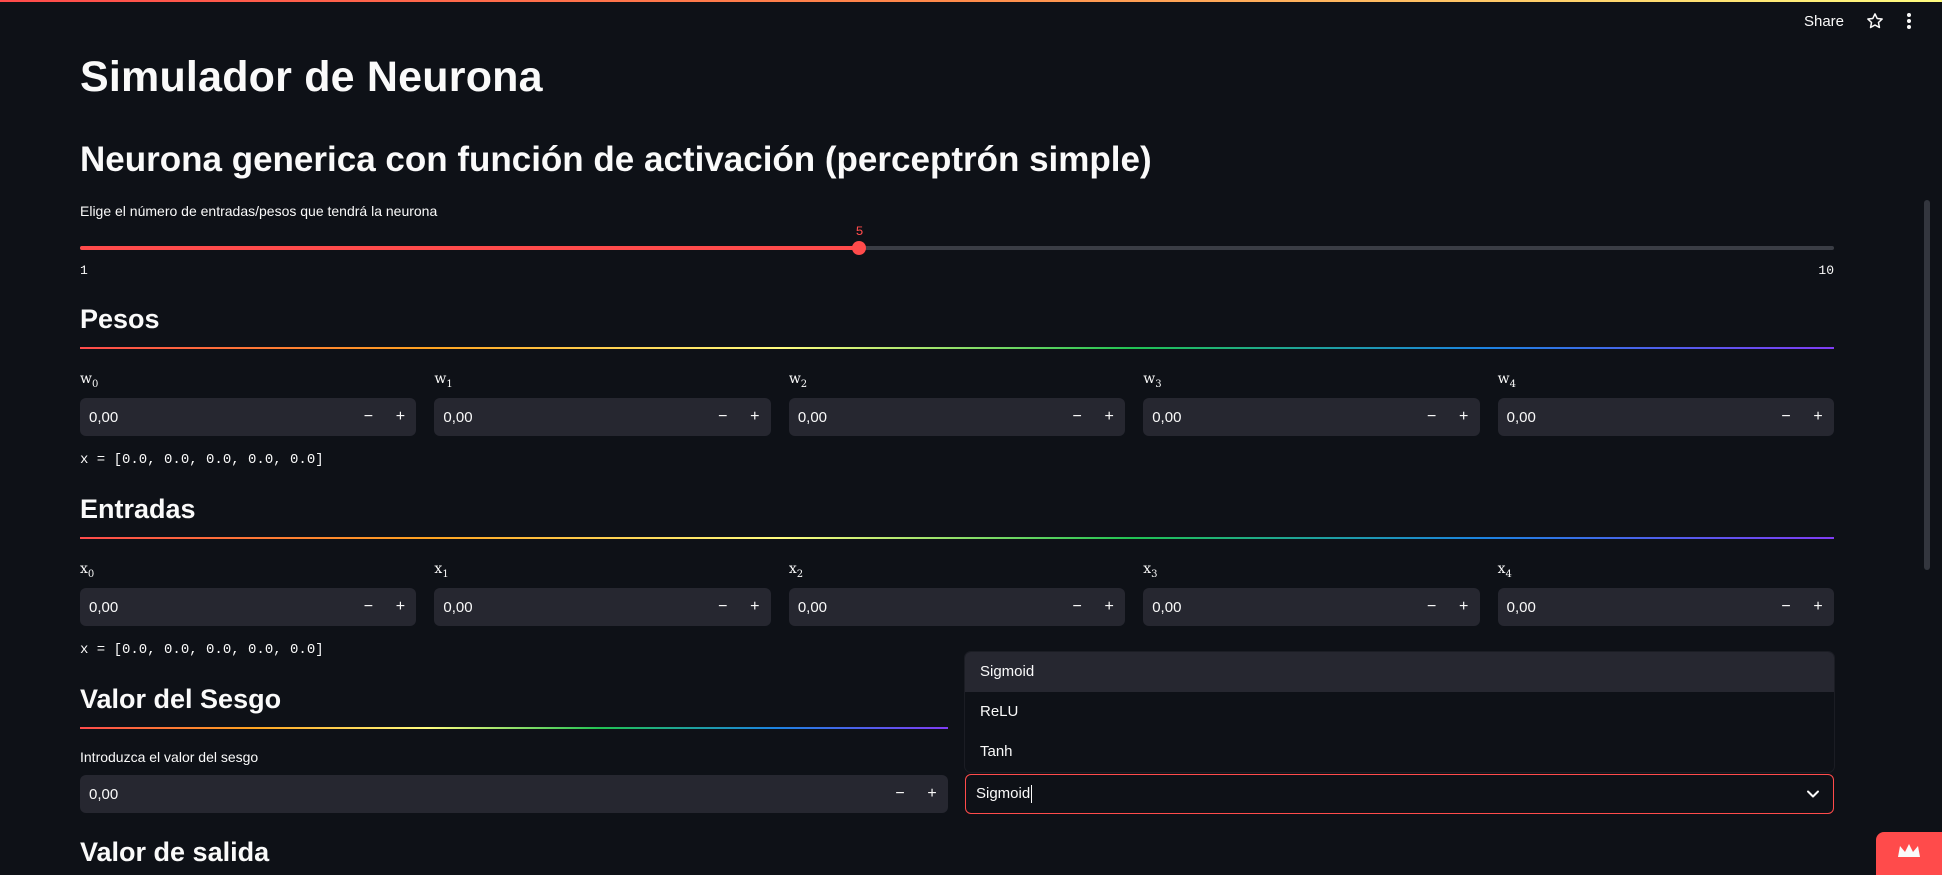  I want to click on slider-value: 5, so click(859, 231).